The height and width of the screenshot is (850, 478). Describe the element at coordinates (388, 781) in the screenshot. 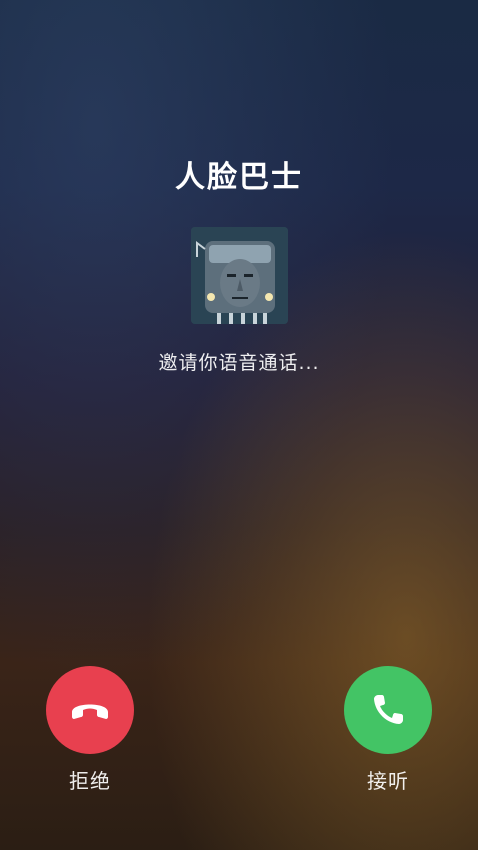

I see `accept-label: 接听` at that location.